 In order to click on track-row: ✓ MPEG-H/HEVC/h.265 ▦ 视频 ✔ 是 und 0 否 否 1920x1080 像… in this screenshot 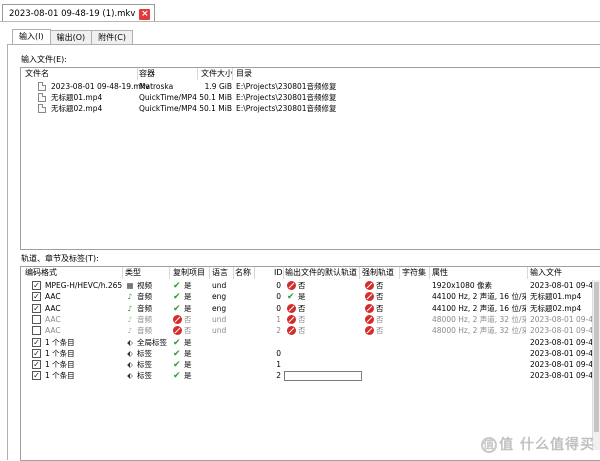, I will do `click(310, 286)`.